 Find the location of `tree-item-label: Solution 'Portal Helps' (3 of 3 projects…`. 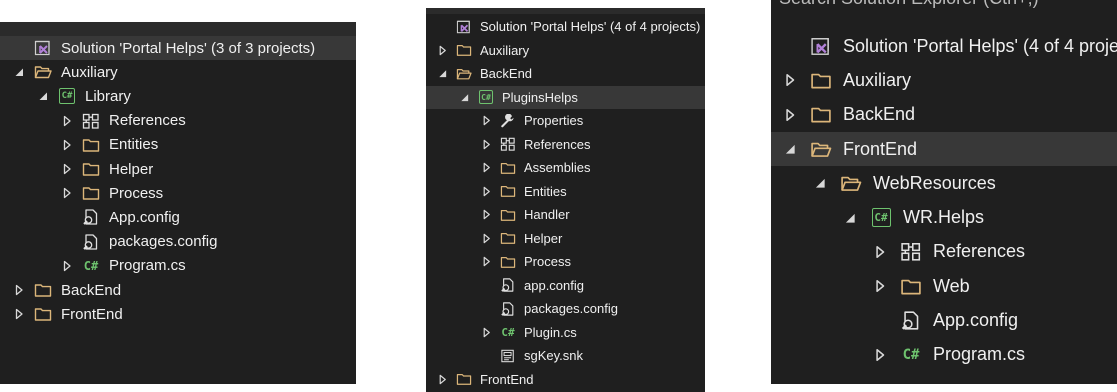

tree-item-label: Solution 'Portal Helps' (3 of 3 projects… is located at coordinates (188, 48).